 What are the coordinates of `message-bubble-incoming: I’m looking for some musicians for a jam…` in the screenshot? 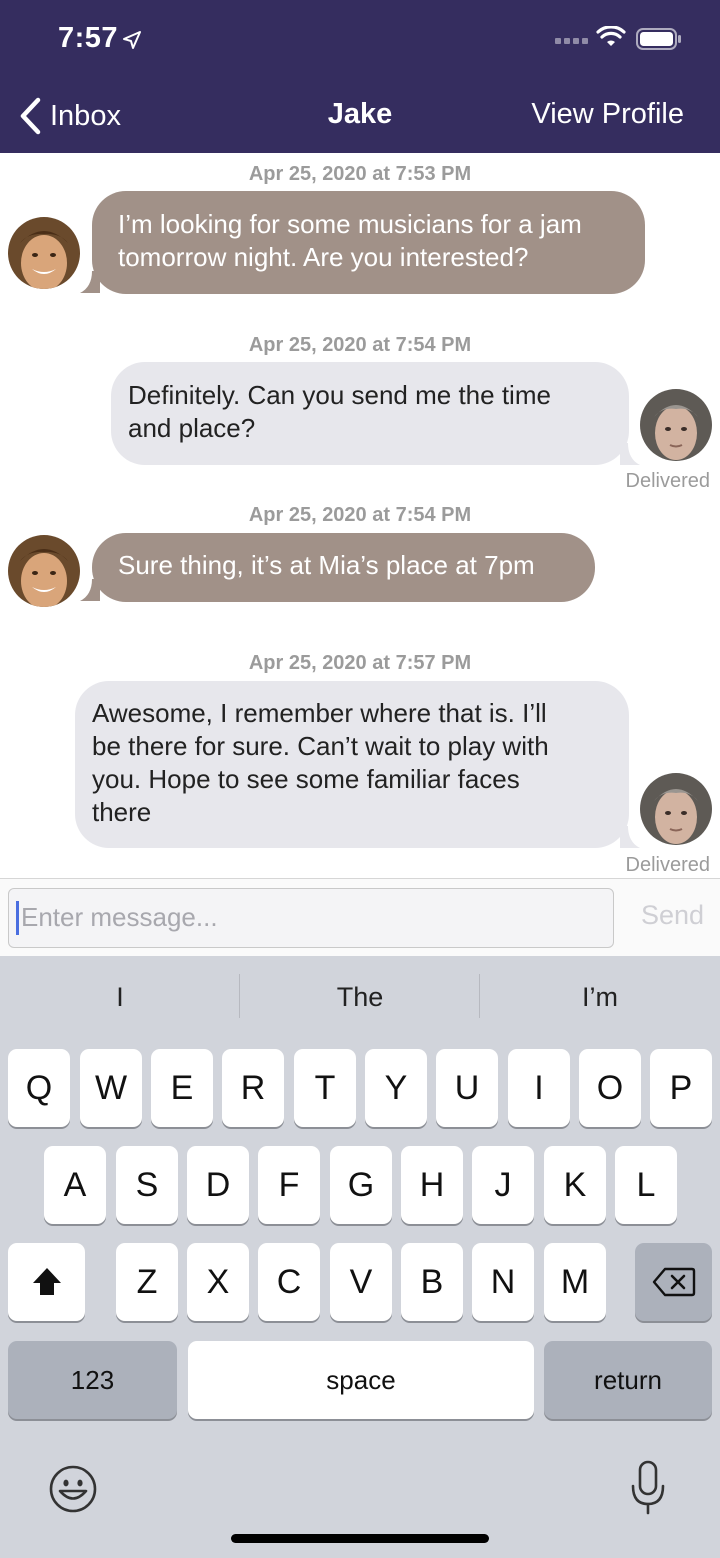 It's located at (368, 242).